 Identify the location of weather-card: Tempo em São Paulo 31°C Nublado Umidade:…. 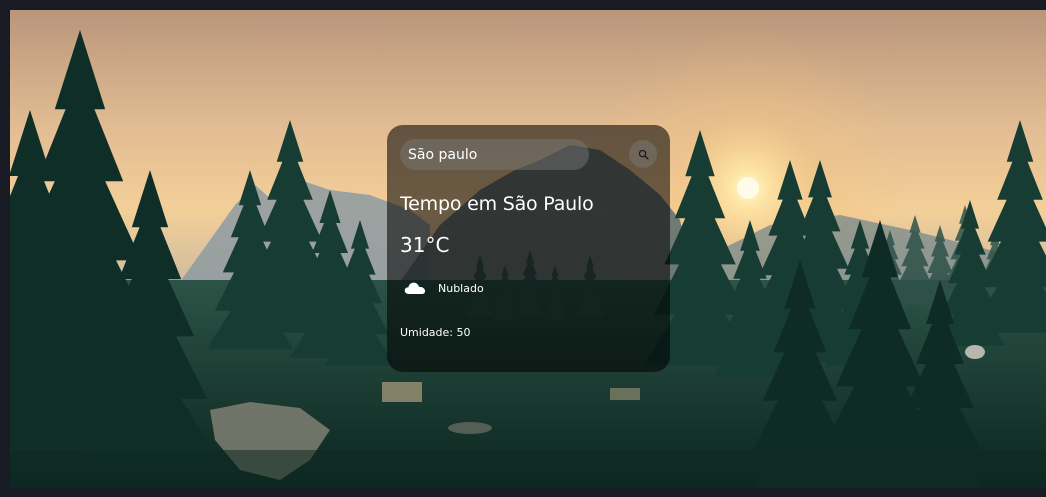
(528, 248).